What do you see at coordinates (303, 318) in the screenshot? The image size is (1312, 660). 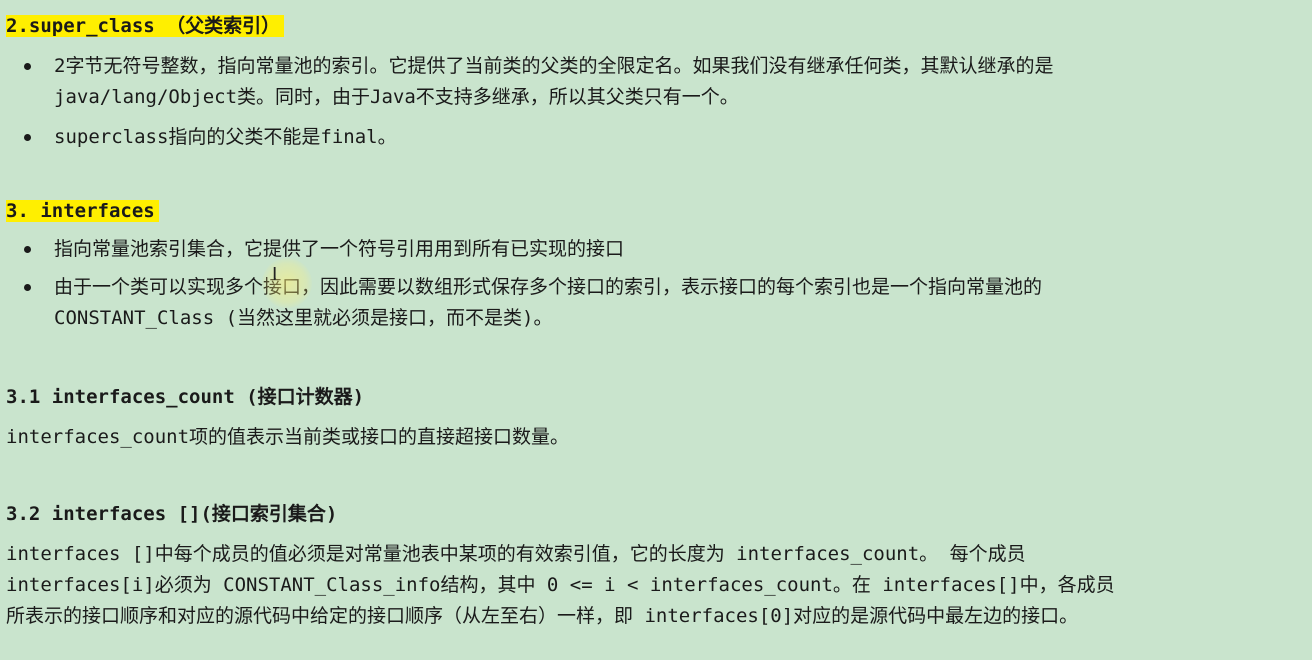 I see `list-item-text: CONSTANT_Class (当然这里就必须是接口，而不是类)。` at bounding box center [303, 318].